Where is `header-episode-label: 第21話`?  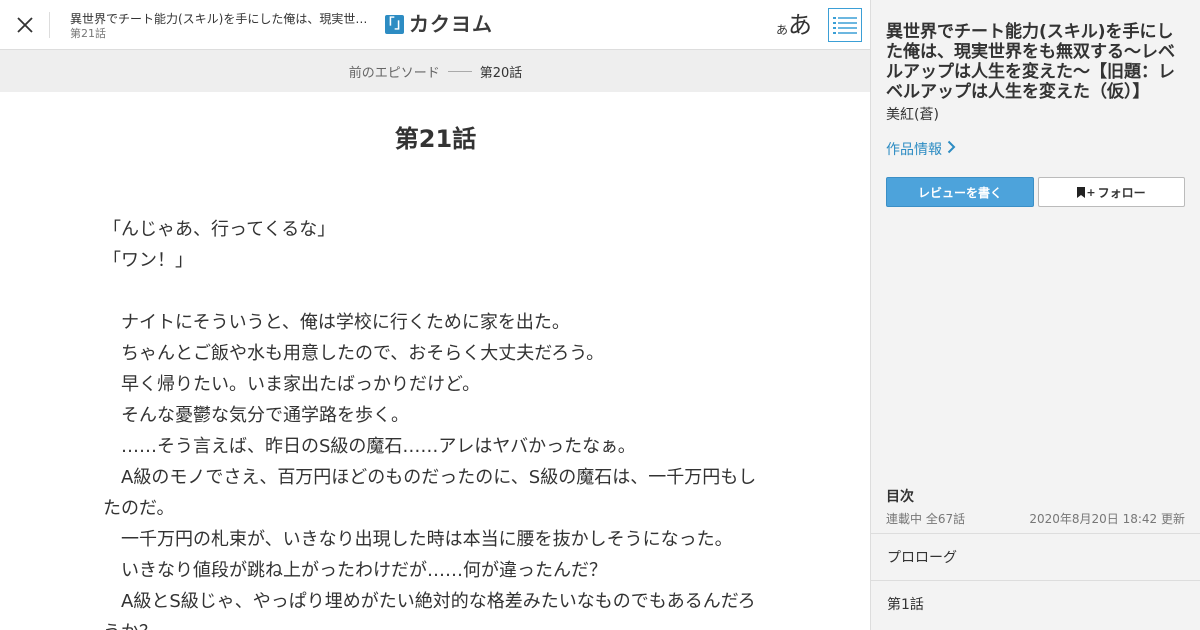
header-episode-label: 第21話 is located at coordinates (88, 33).